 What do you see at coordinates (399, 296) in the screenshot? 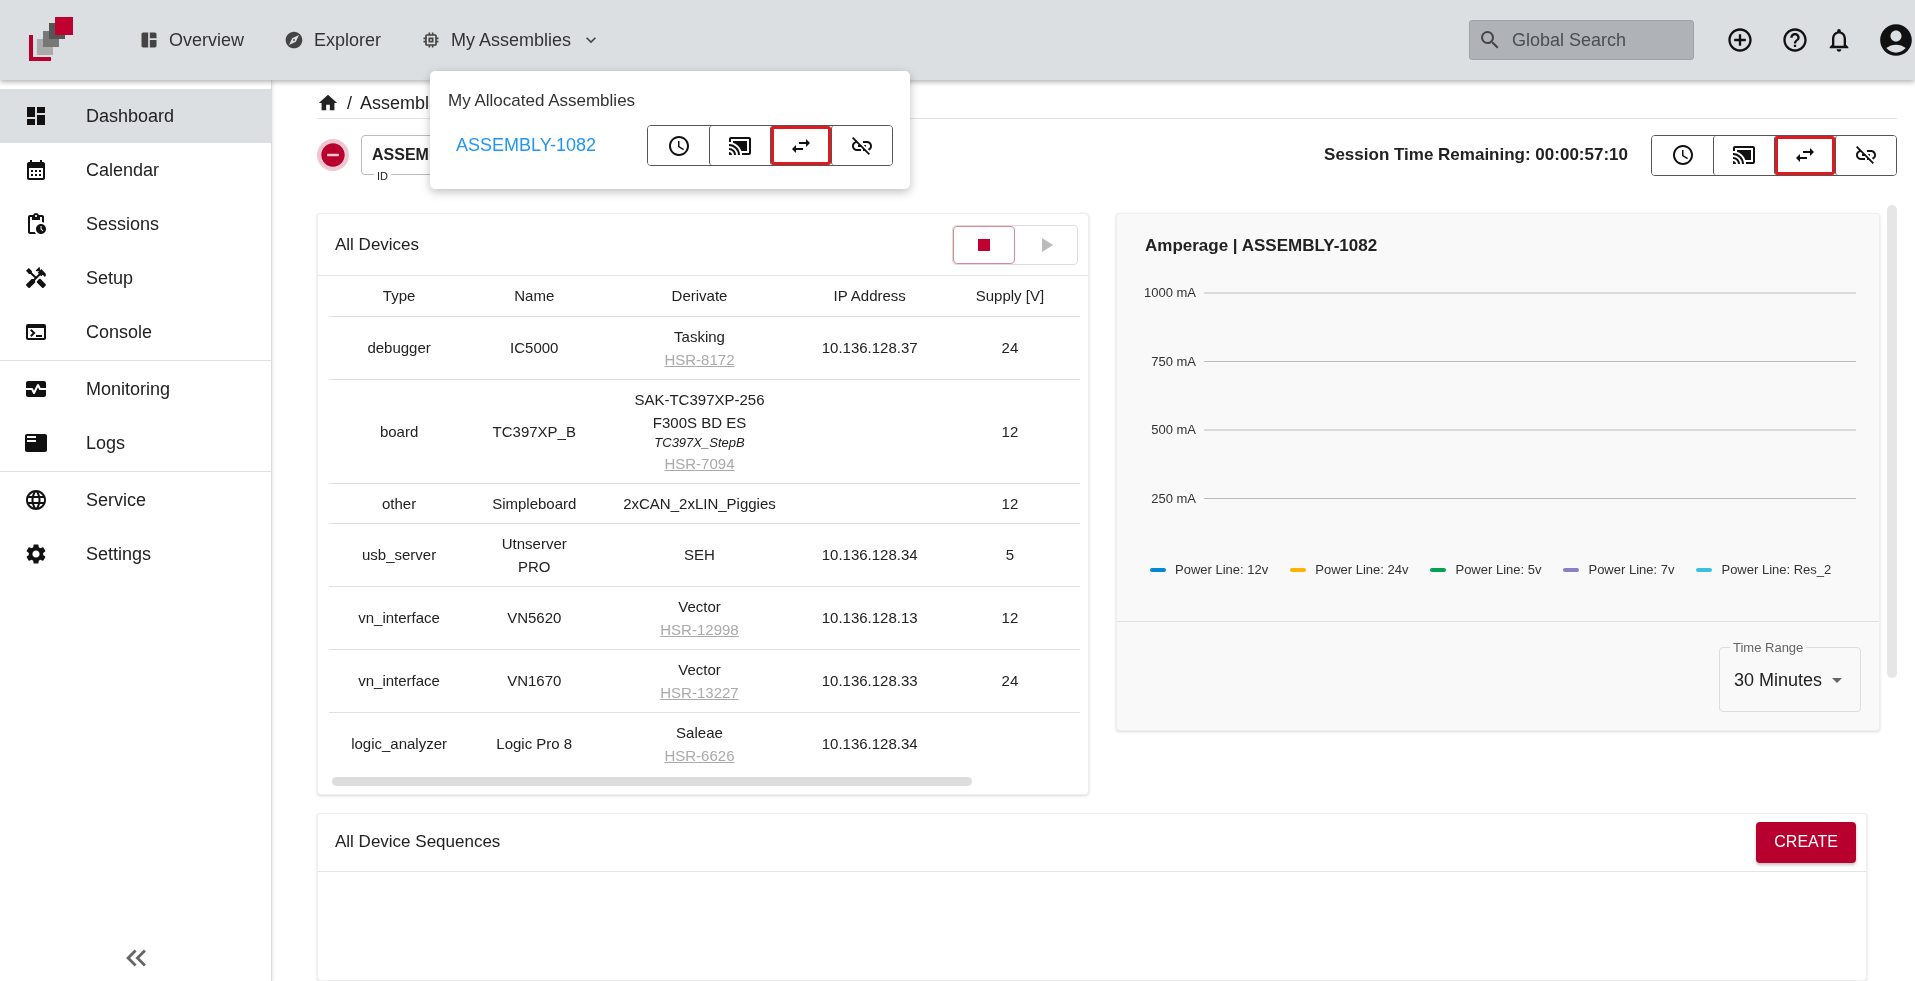
I see `column-header: Type` at bounding box center [399, 296].